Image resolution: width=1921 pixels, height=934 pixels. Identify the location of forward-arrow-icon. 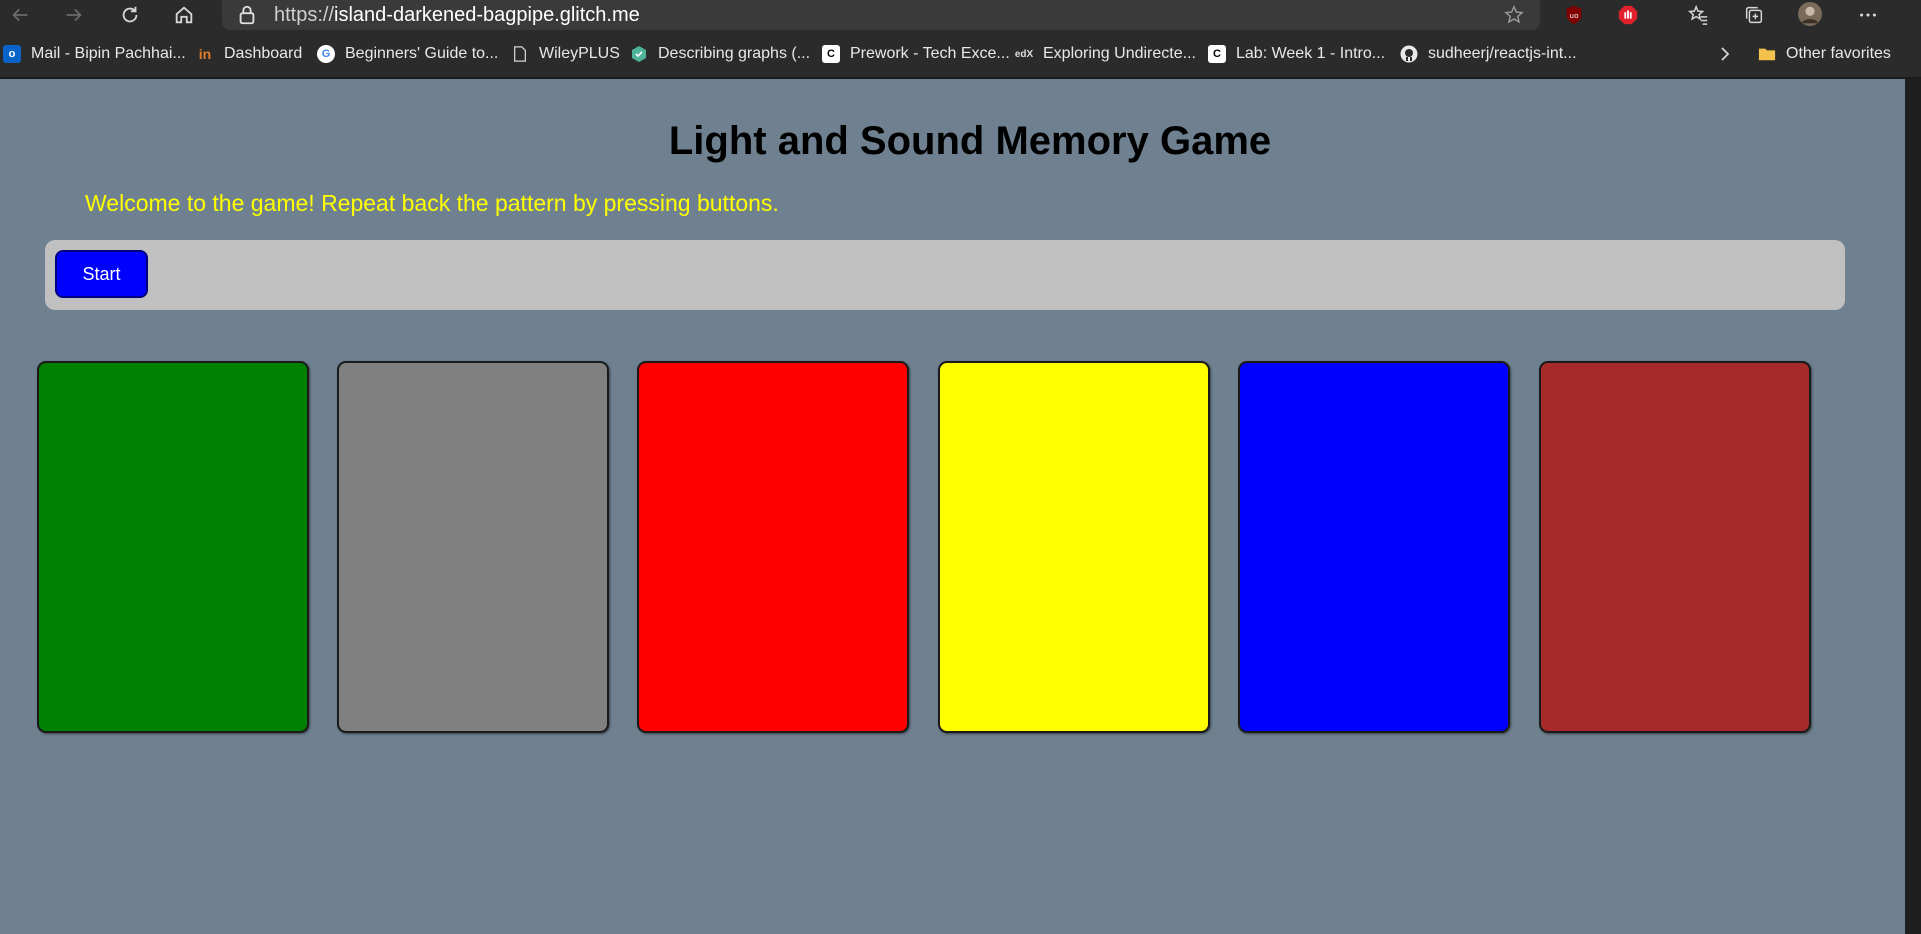
(74, 15).